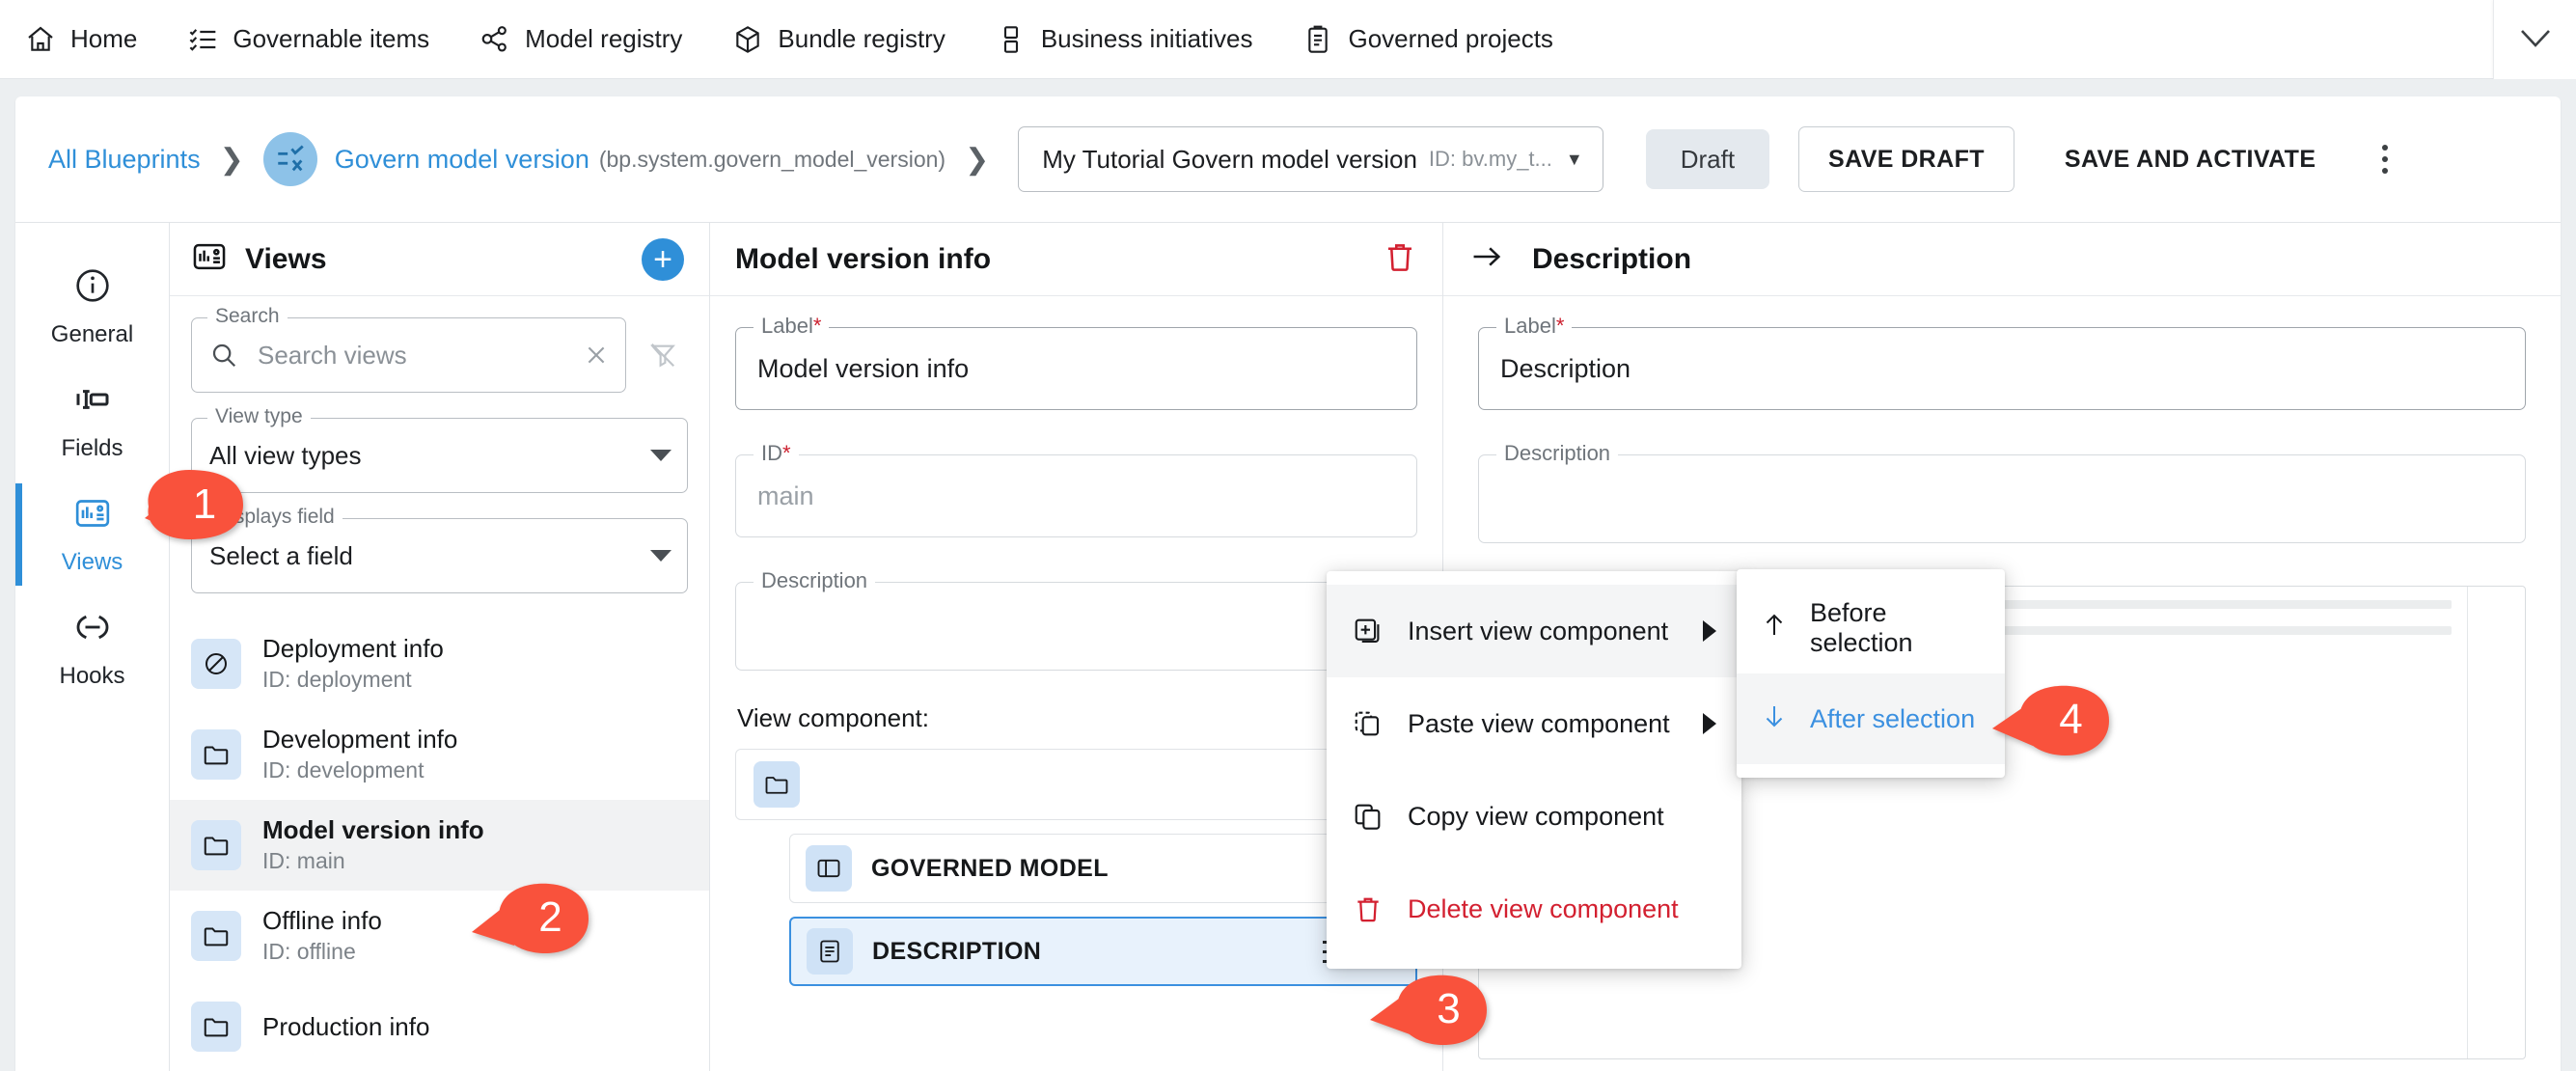  Describe the element at coordinates (1534, 817) in the screenshot. I see `menu-item-copy-view-component: Copy view component` at that location.